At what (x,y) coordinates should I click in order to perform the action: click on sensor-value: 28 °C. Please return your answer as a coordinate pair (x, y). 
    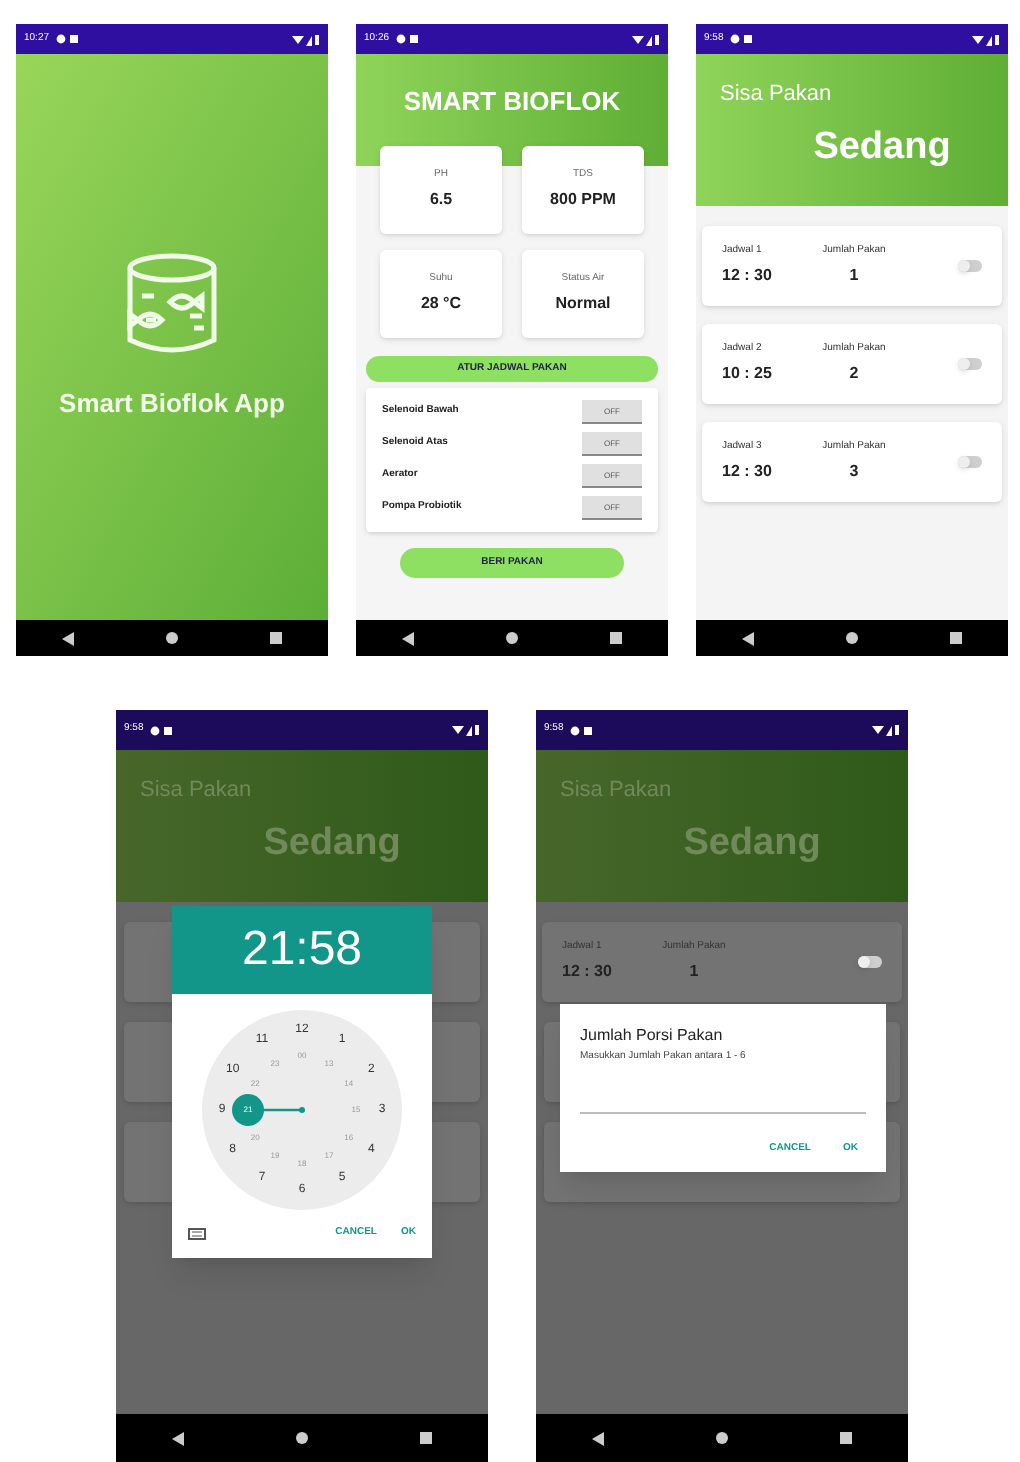
    Looking at the image, I should click on (441, 303).